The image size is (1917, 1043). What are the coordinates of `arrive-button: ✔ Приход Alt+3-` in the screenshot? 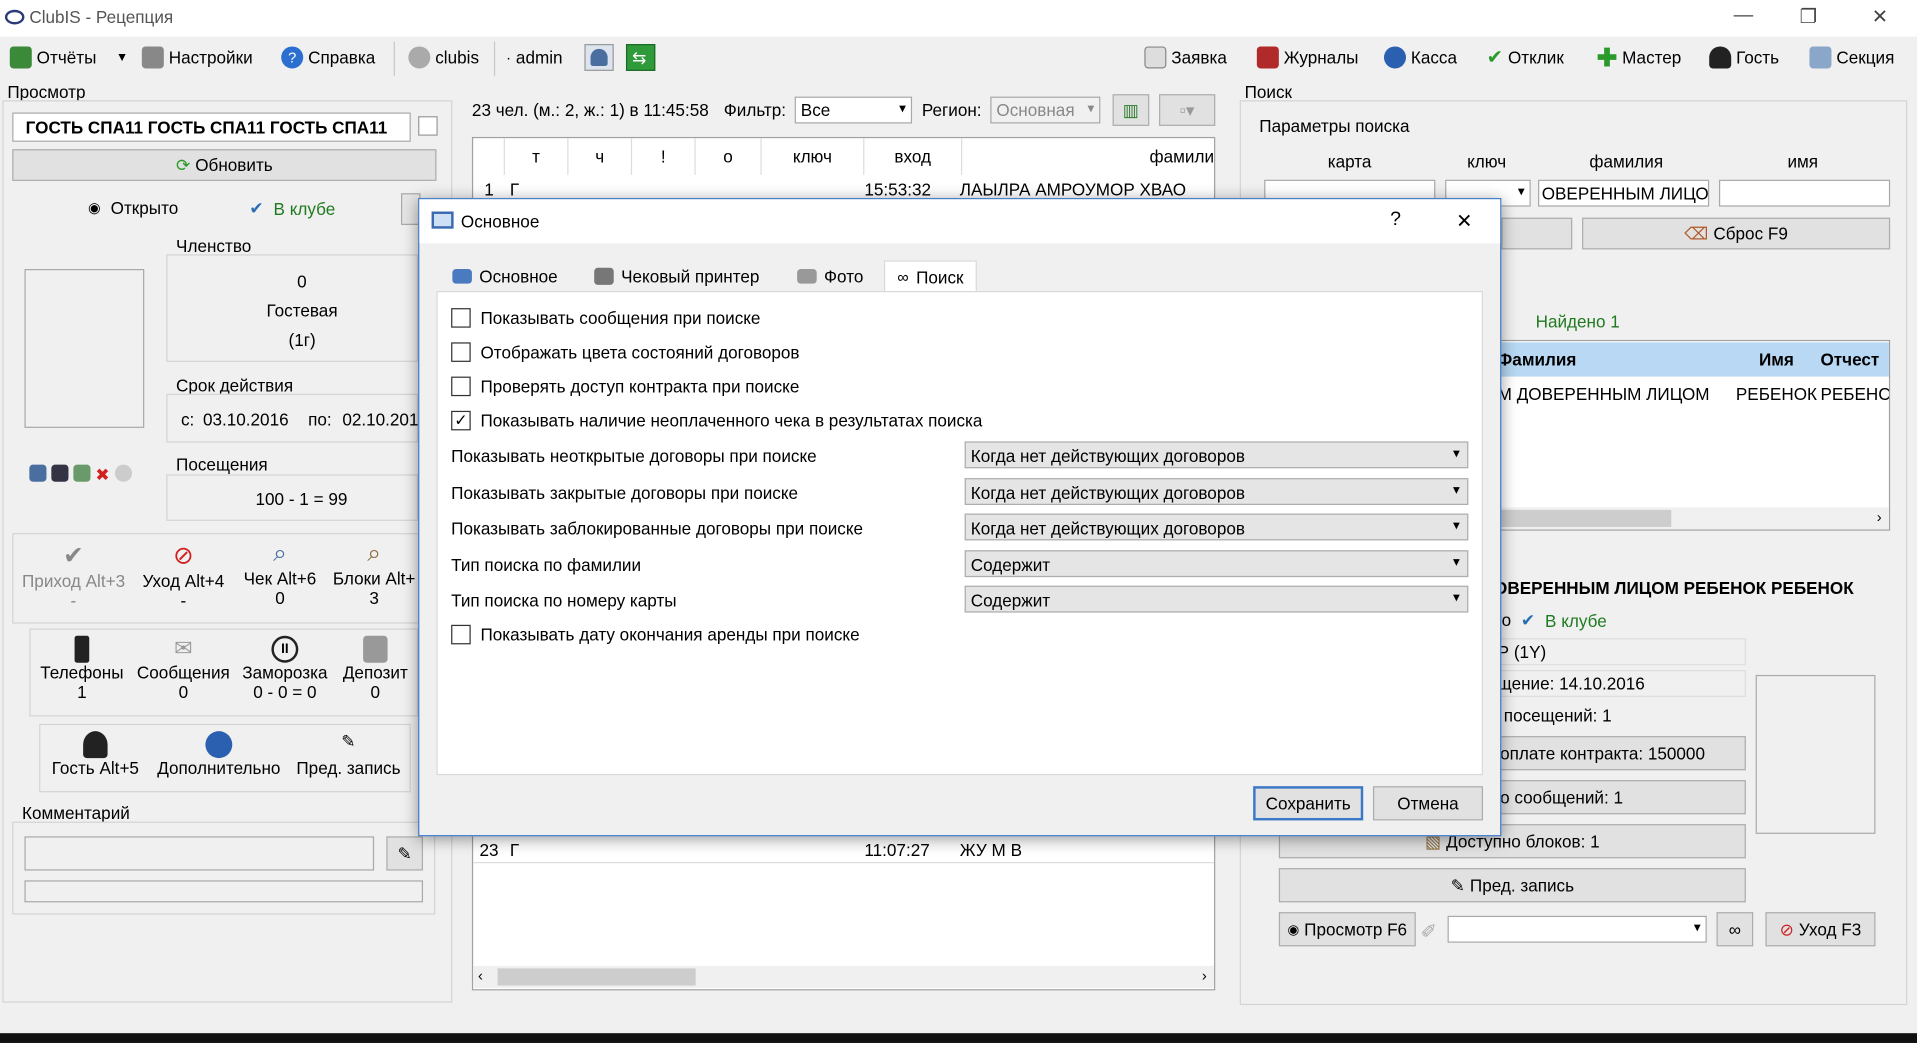 It's located at (73, 575).